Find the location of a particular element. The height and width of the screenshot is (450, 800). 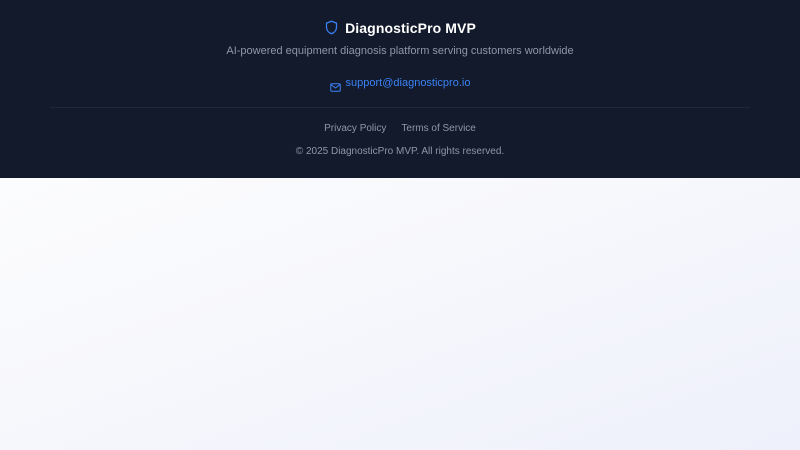

footer-brand: DiagnosticPro MVP is located at coordinates (400, 27).